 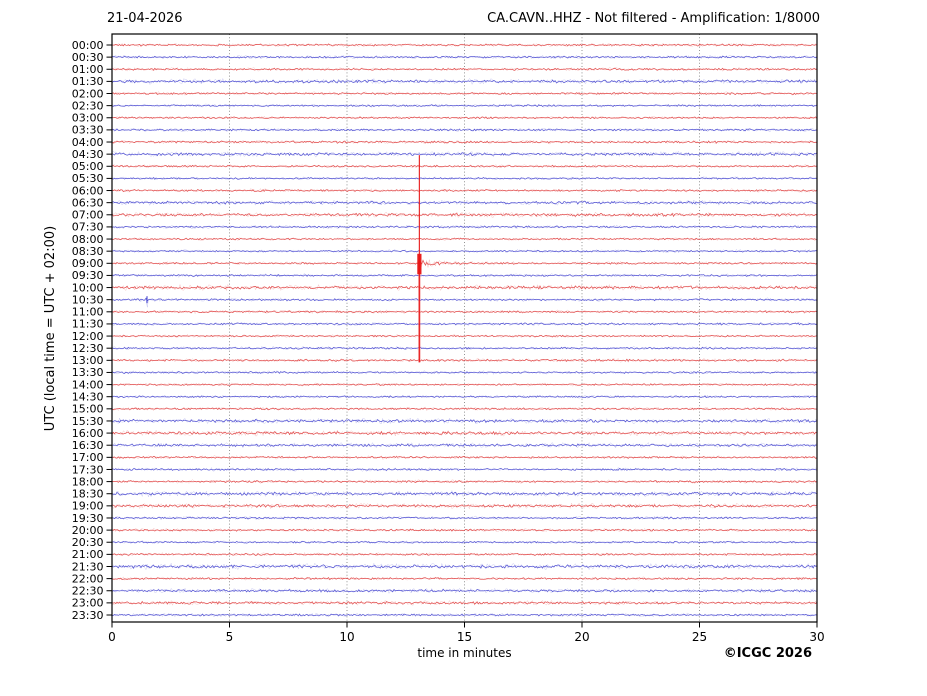 I want to click on row-label: 04:00, so click(x=88, y=142).